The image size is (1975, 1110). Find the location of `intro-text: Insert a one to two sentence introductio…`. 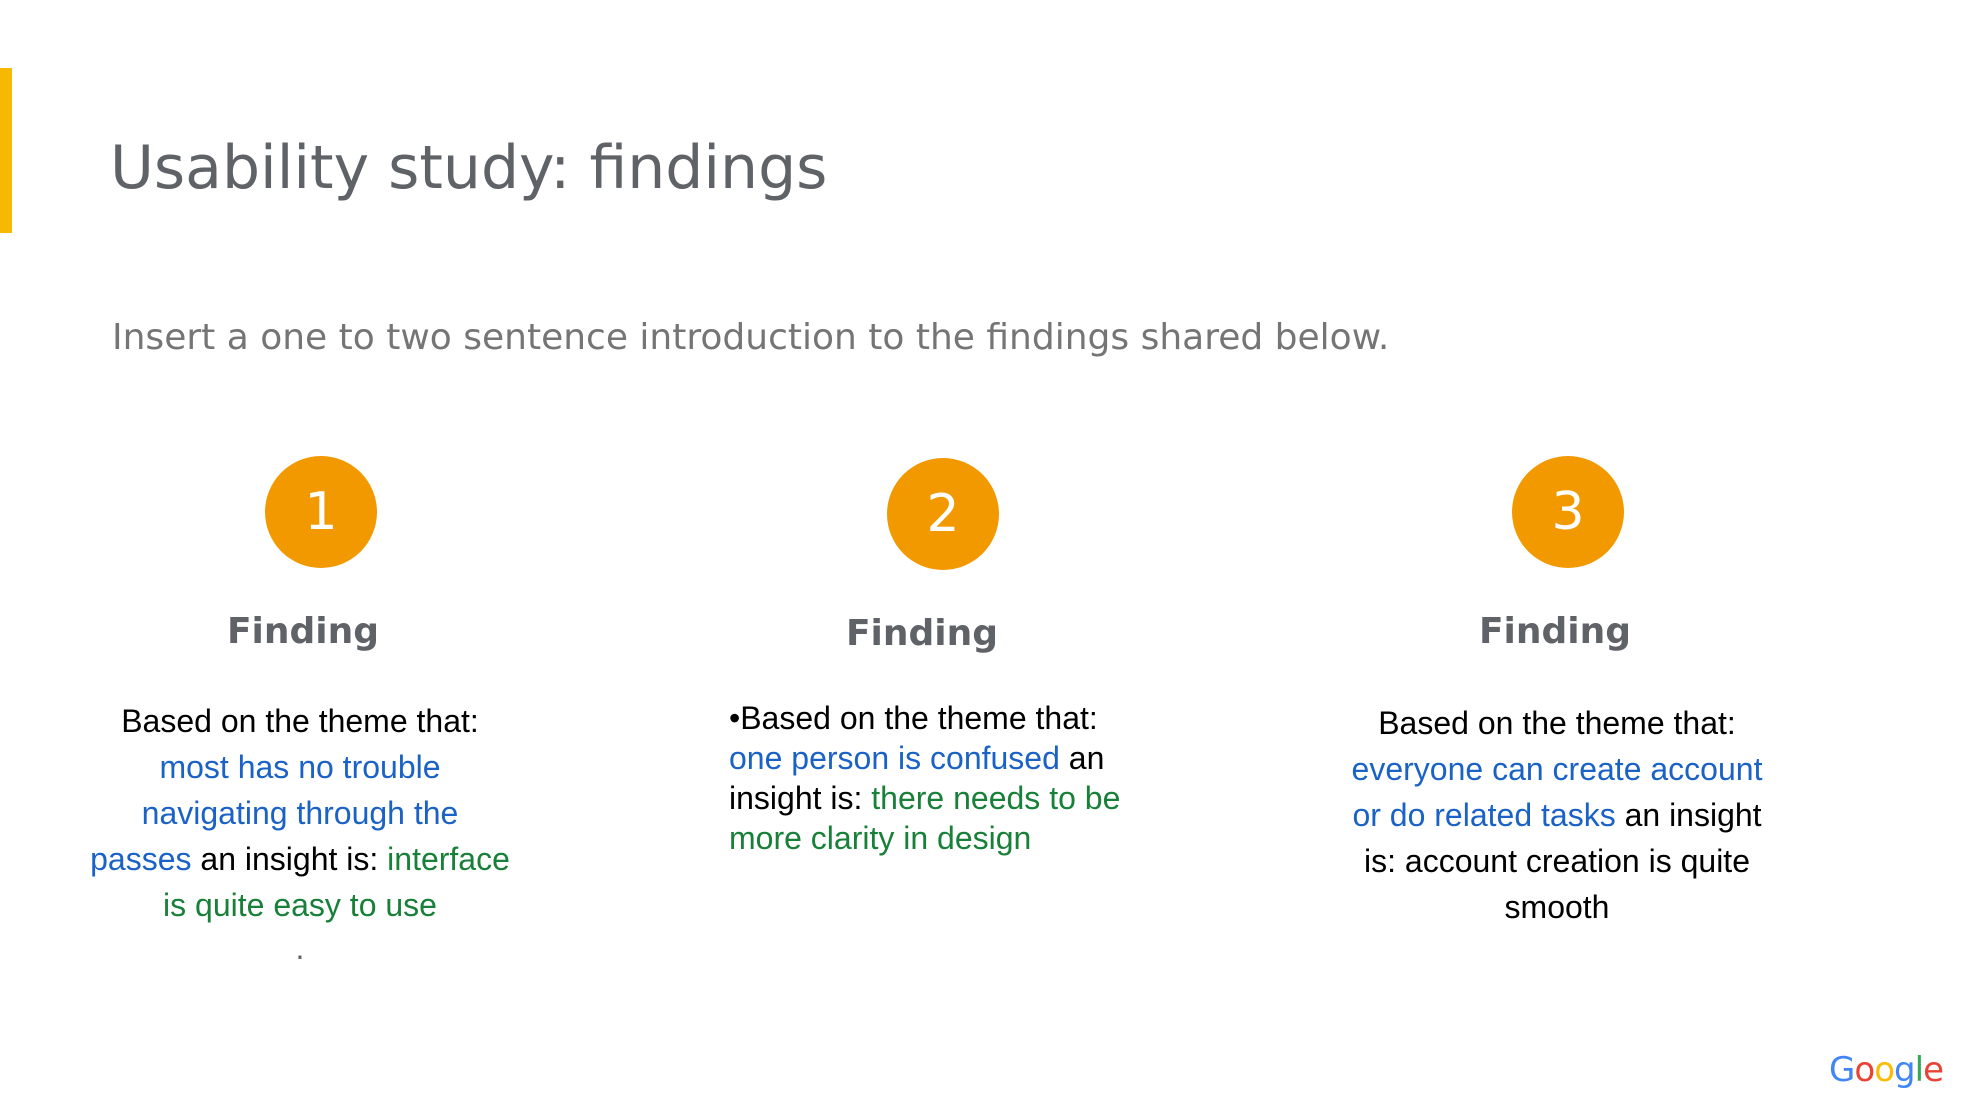

intro-text: Insert a one to two sentence introductio… is located at coordinates (751, 337).